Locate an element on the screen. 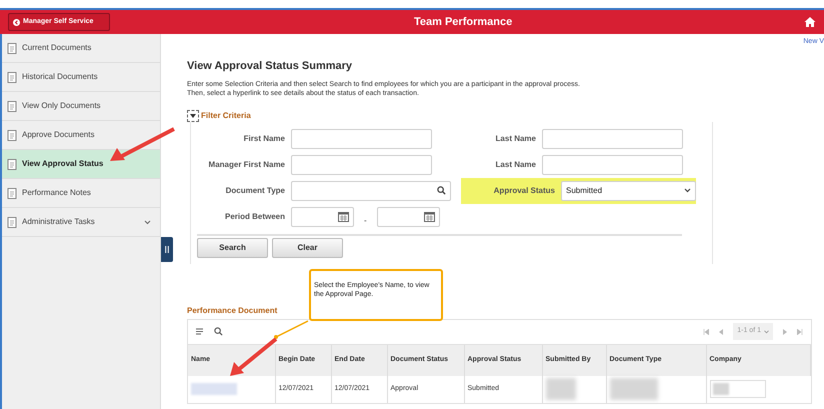  collapse-handle is located at coordinates (167, 249).